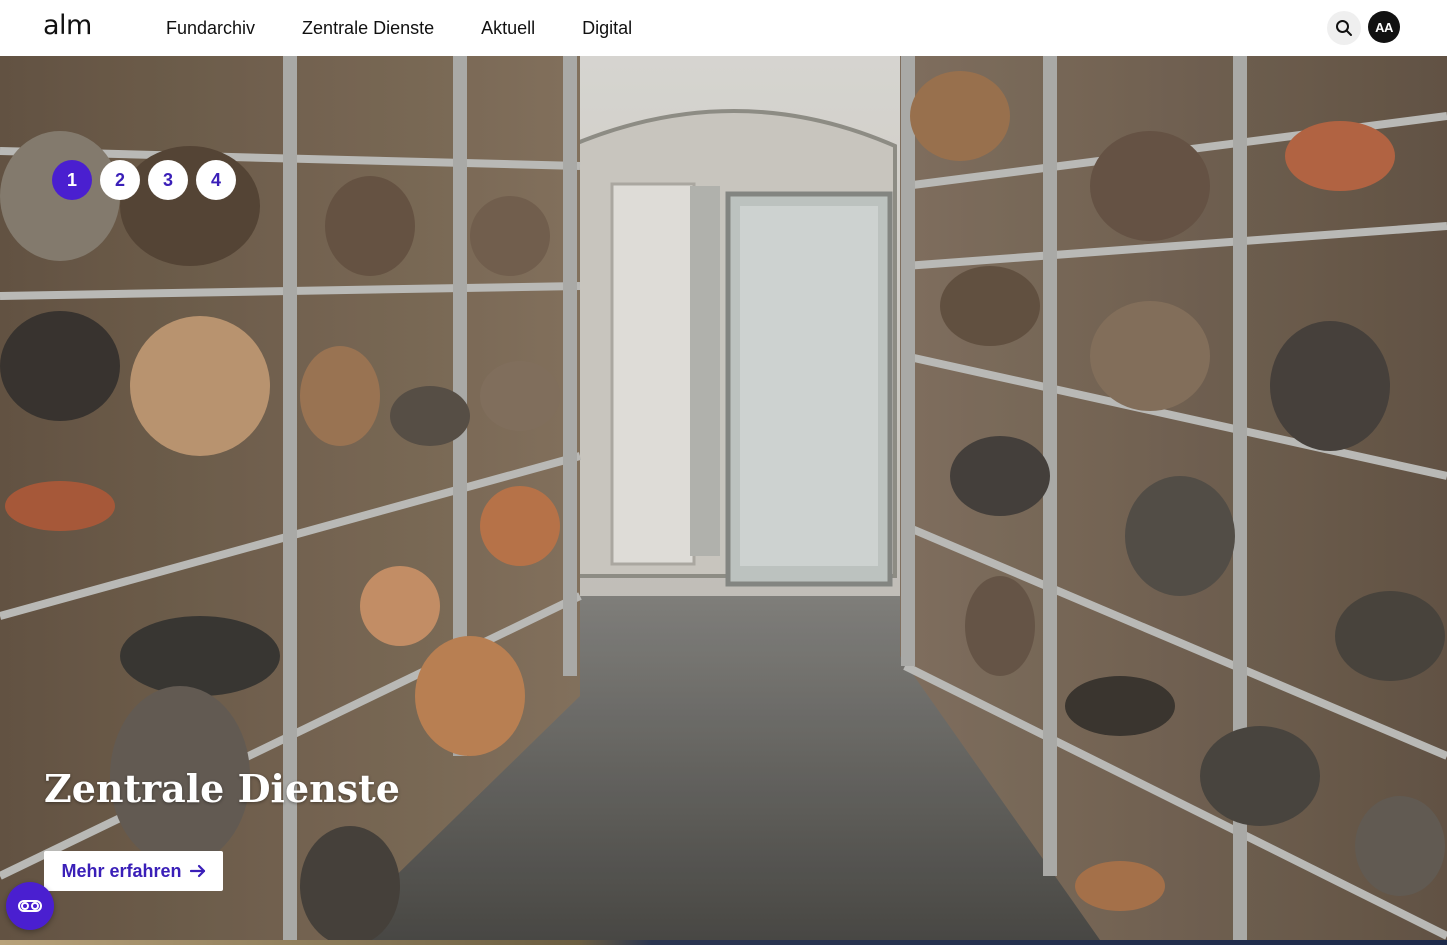 The height and width of the screenshot is (945, 1447). I want to click on cta-label: Mehr erfahren, so click(121, 870).